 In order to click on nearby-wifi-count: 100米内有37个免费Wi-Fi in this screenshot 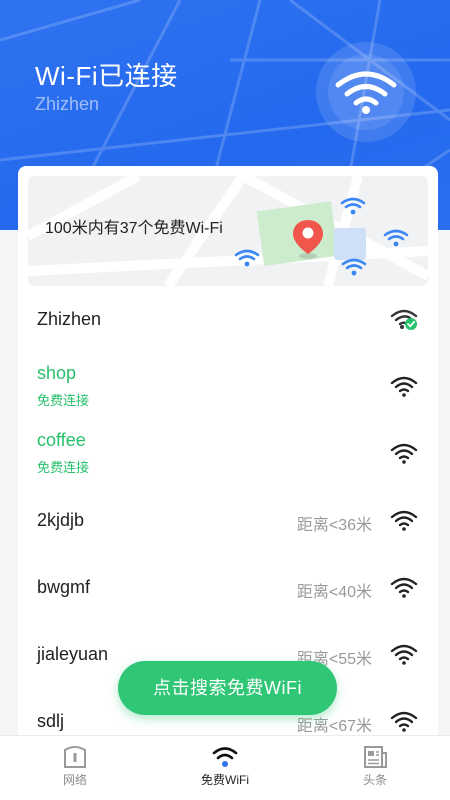, I will do `click(134, 228)`.